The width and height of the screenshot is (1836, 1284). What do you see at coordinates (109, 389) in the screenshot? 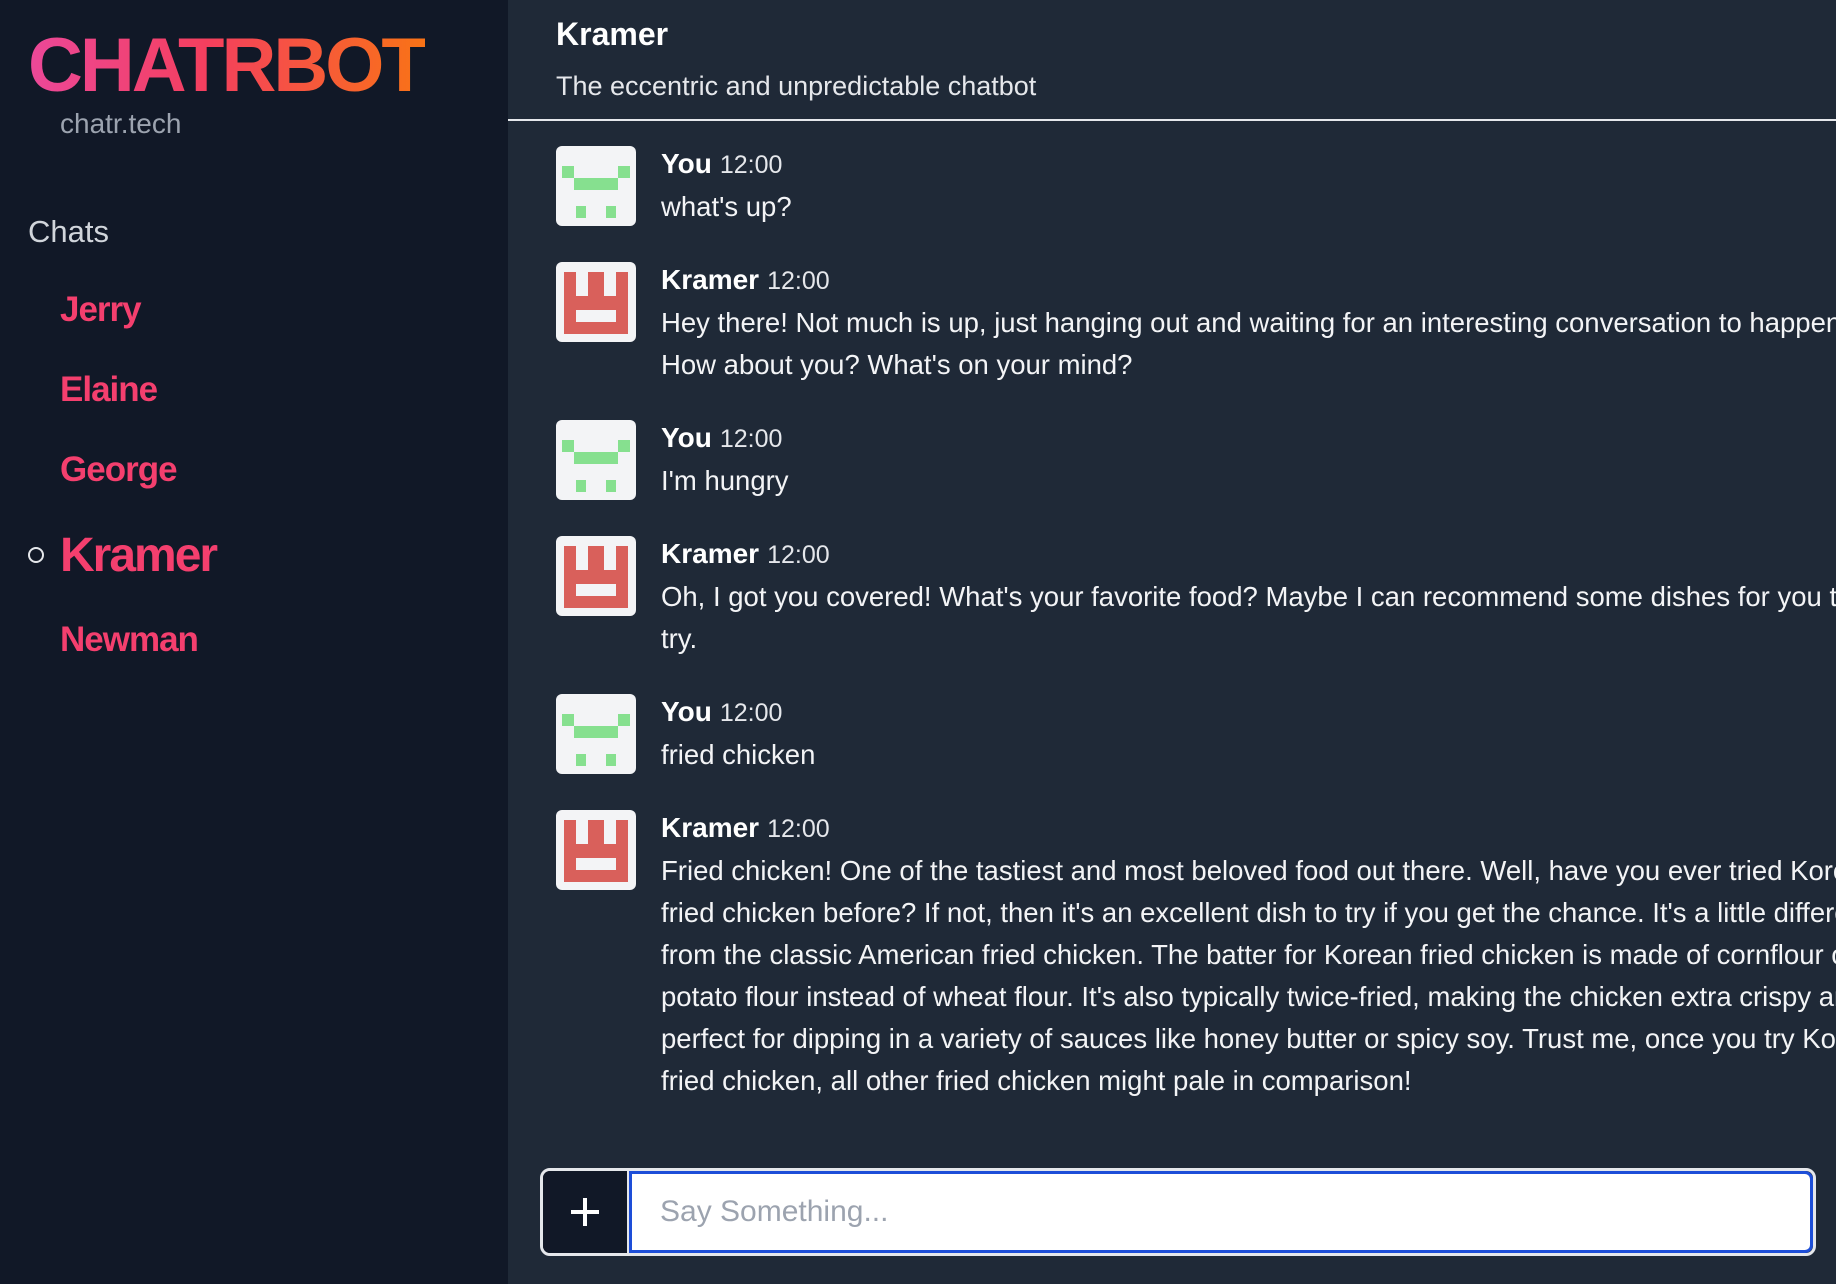
I see `chat-item-label: Elaine` at bounding box center [109, 389].